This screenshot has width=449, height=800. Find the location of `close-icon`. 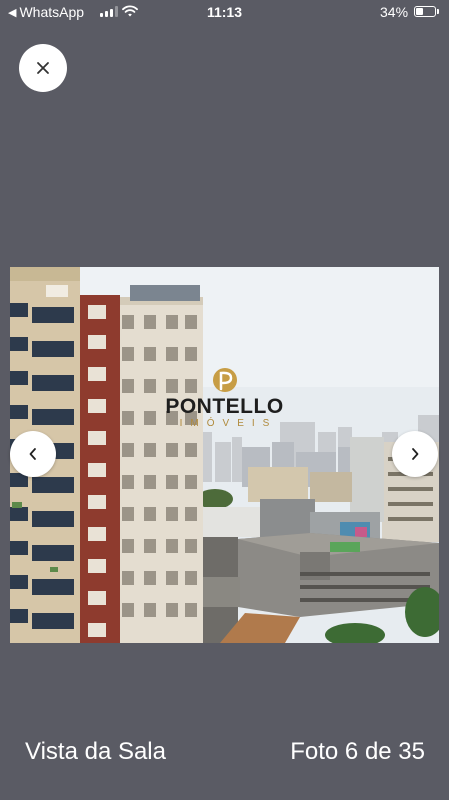

close-icon is located at coordinates (43, 68).